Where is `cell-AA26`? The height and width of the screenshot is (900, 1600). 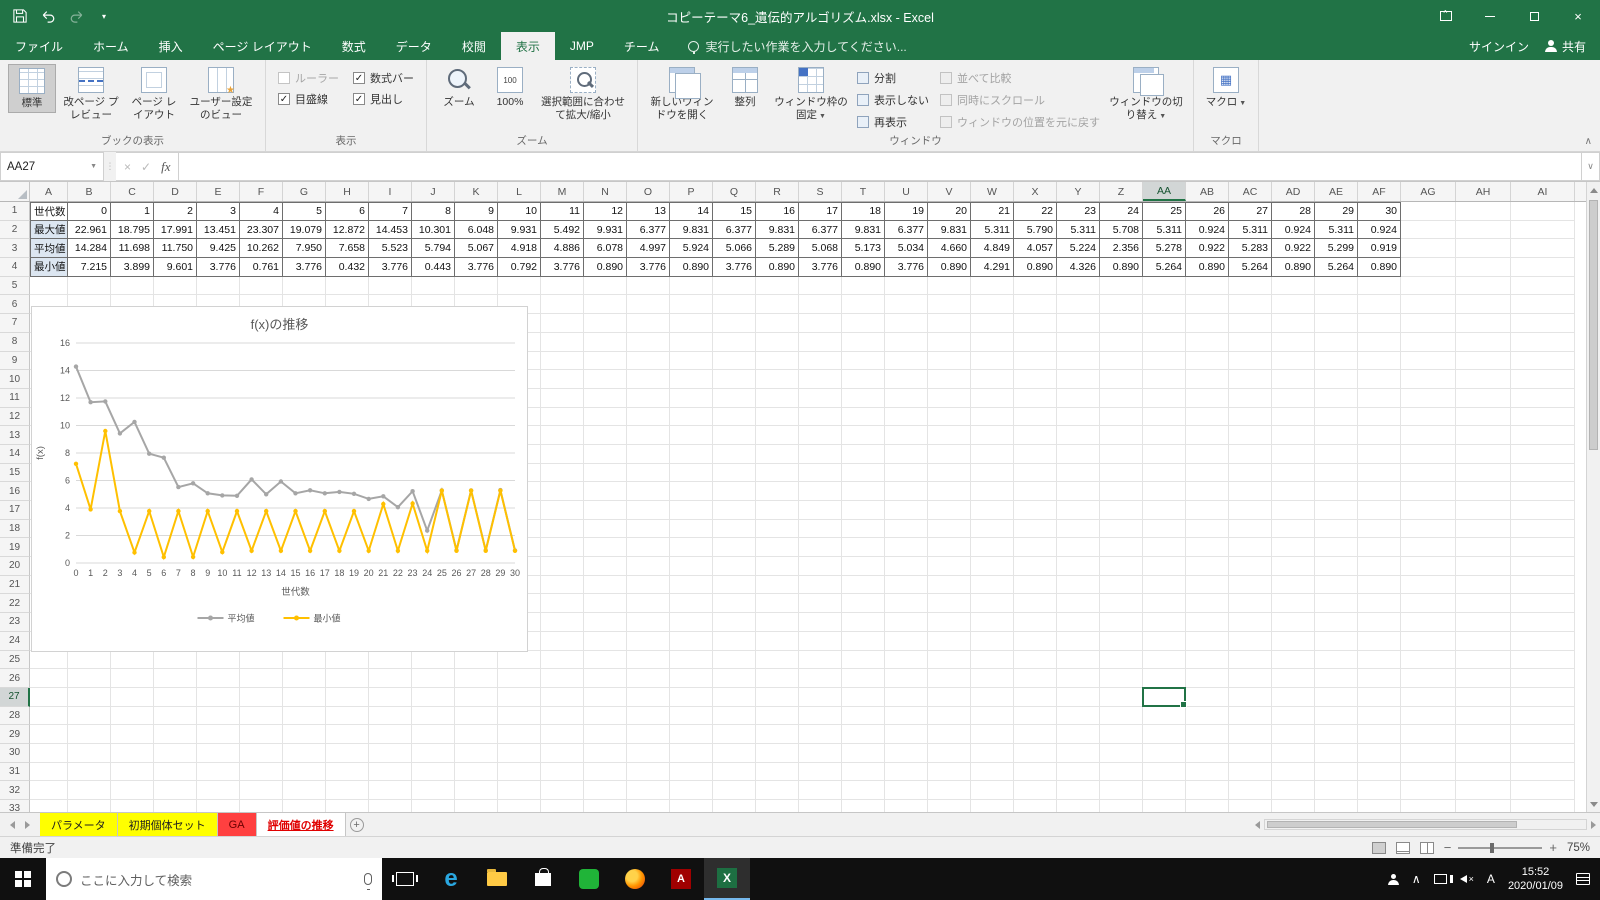
cell-AA26 is located at coordinates (1164, 678).